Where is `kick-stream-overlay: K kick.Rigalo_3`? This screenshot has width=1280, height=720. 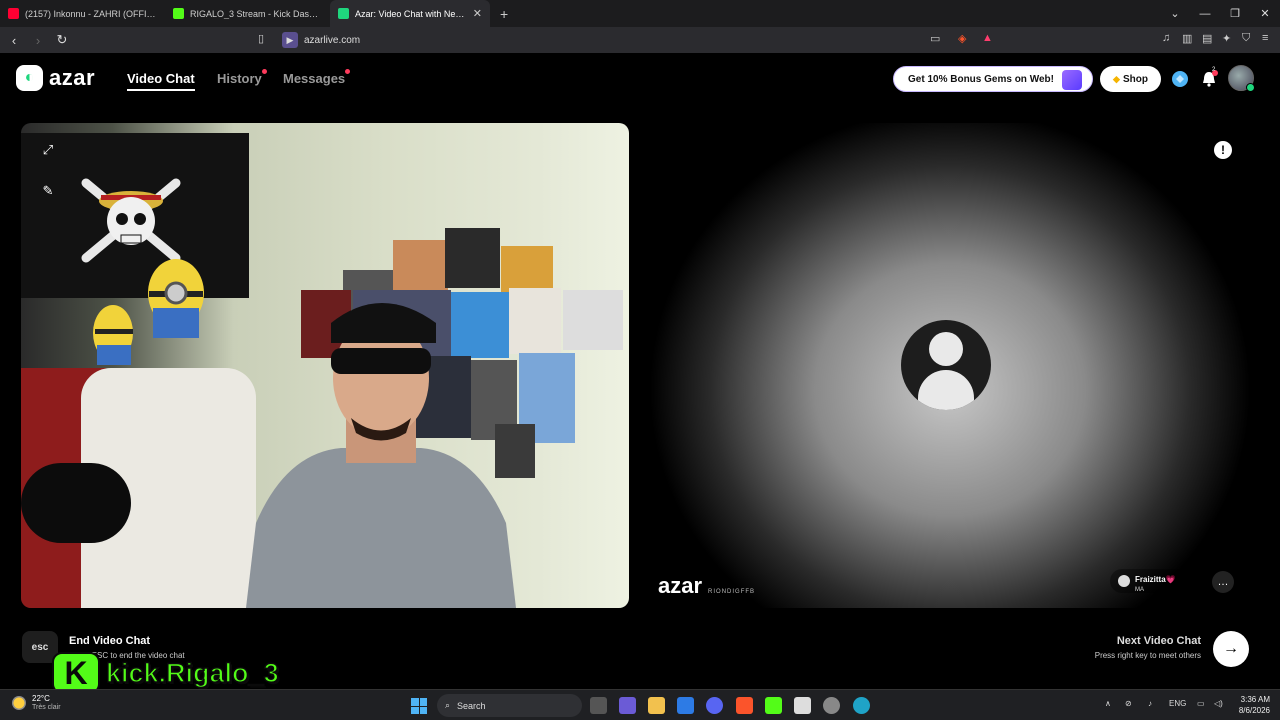 kick-stream-overlay: K kick.Rigalo_3 is located at coordinates (165, 673).